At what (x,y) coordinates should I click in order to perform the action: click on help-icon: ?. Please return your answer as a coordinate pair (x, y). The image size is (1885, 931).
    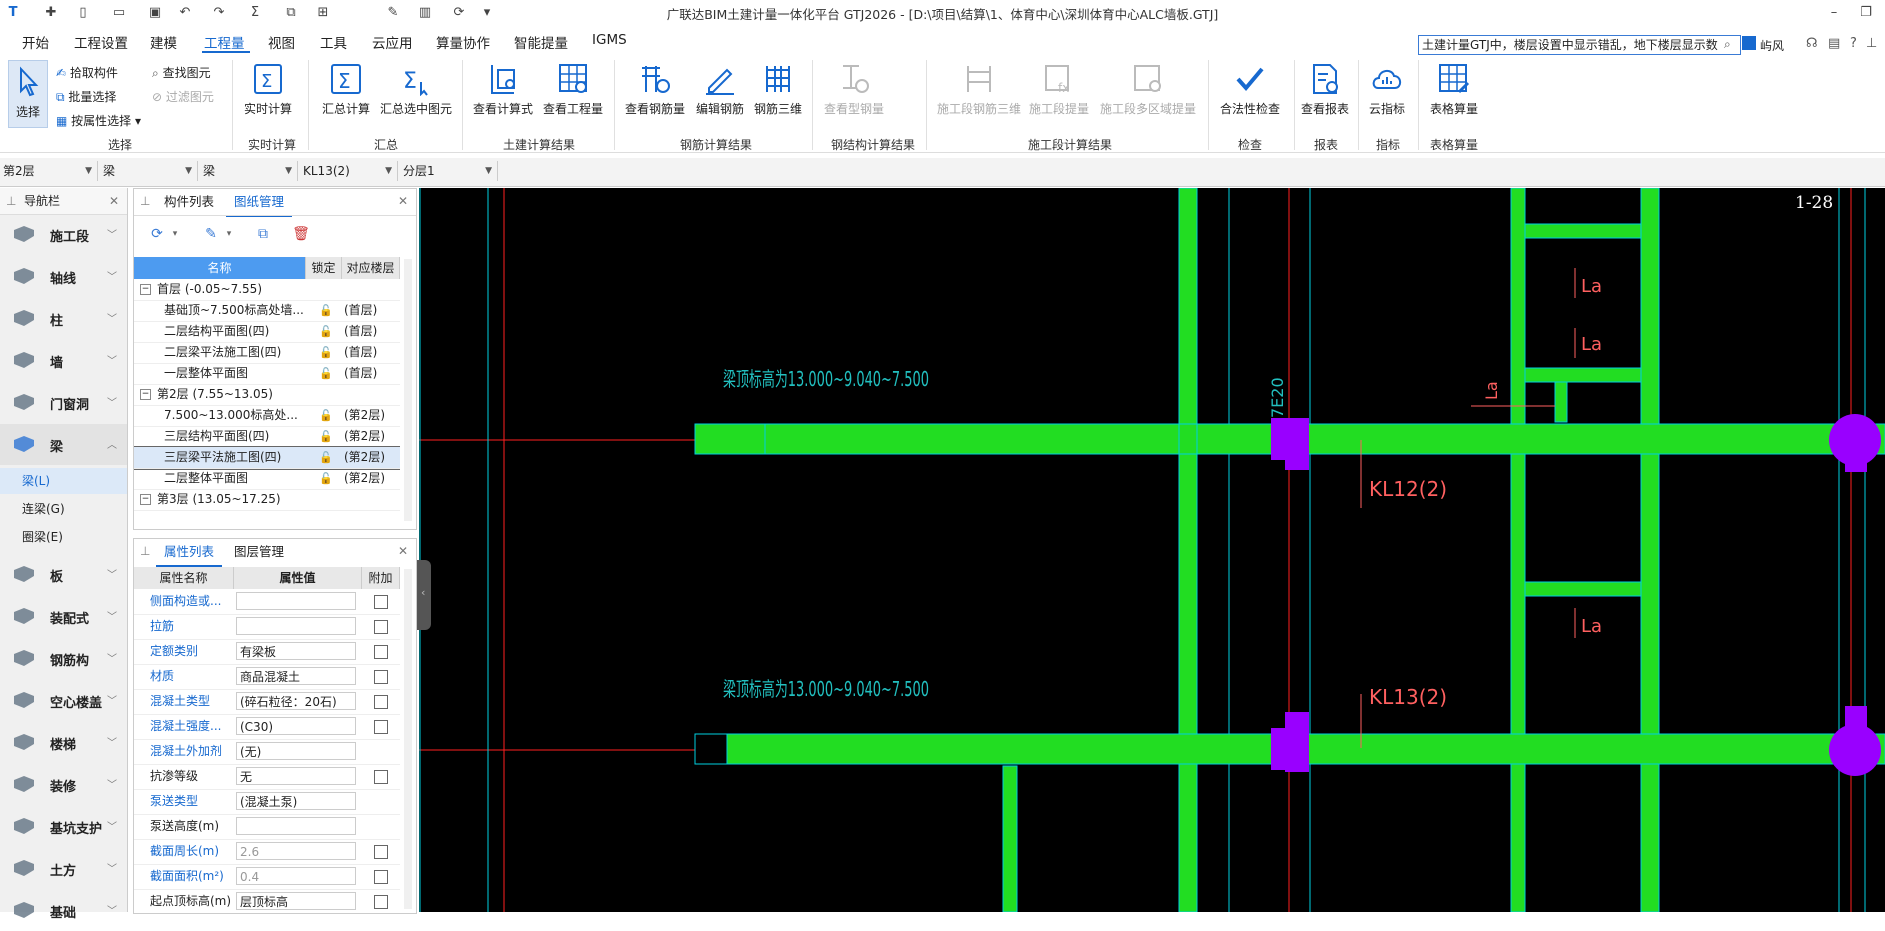
    Looking at the image, I should click on (1853, 43).